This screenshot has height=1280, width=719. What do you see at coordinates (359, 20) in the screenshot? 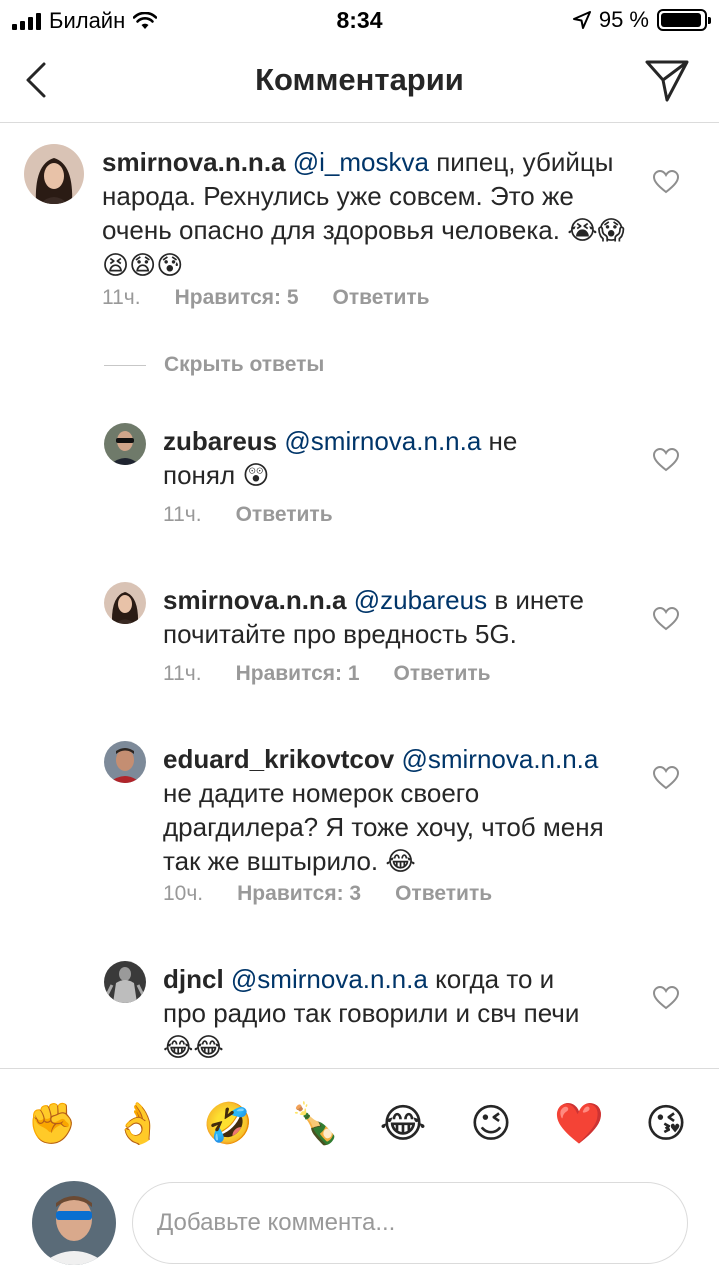
I see `status-bar: Билайн 8:34 95 %` at bounding box center [359, 20].